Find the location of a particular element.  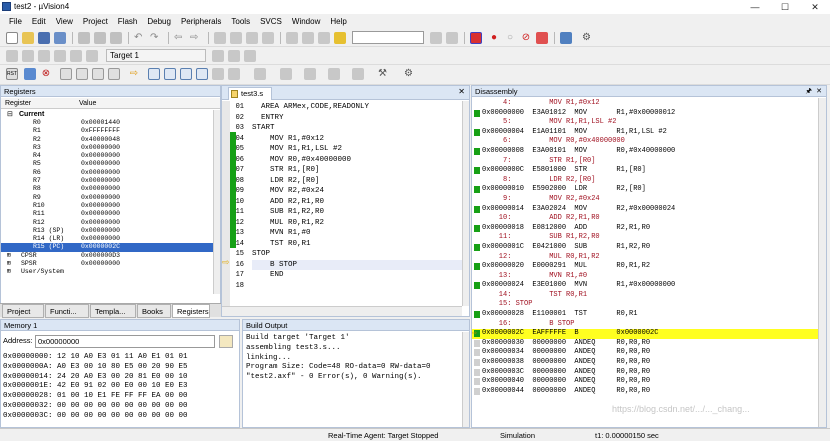

call-stack-icon is located at coordinates (218, 74).